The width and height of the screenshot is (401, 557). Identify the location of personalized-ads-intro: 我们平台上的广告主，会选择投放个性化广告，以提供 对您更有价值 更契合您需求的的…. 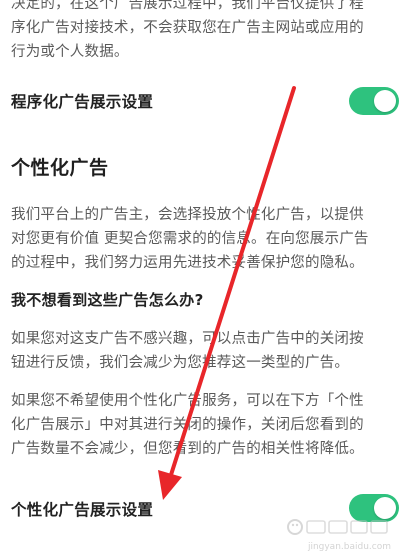
(202, 239).